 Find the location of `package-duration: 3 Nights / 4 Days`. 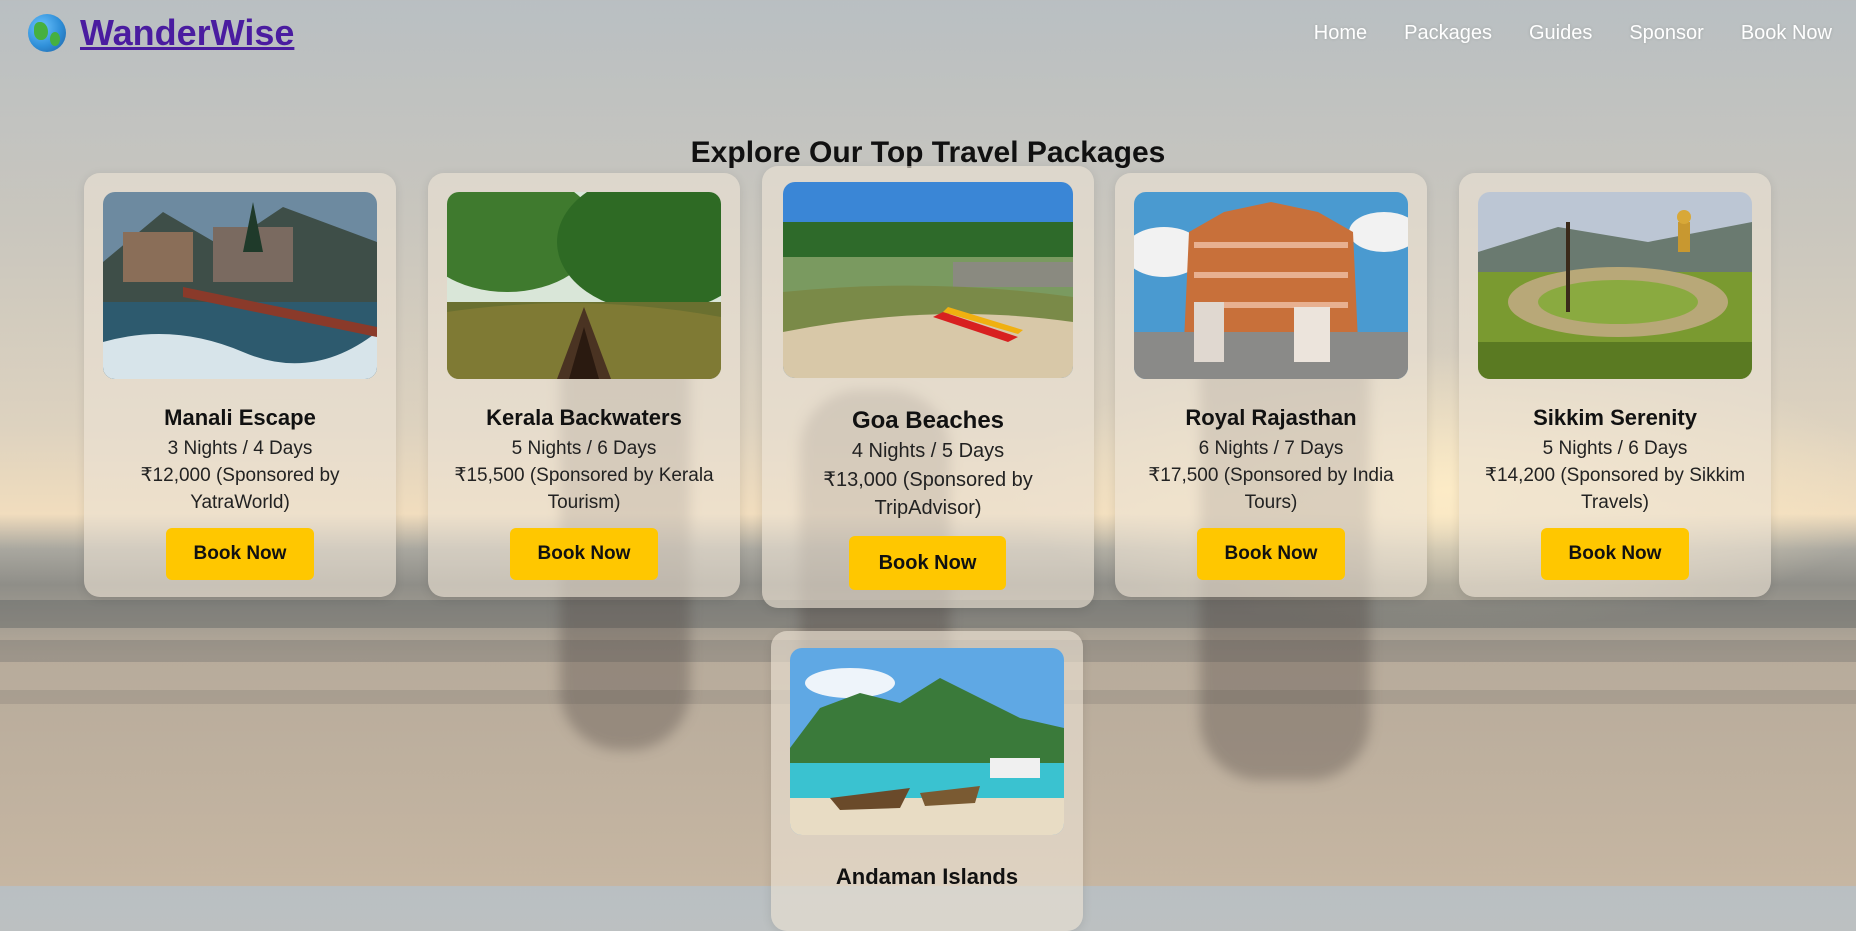

package-duration: 3 Nights / 4 Days is located at coordinates (240, 448).